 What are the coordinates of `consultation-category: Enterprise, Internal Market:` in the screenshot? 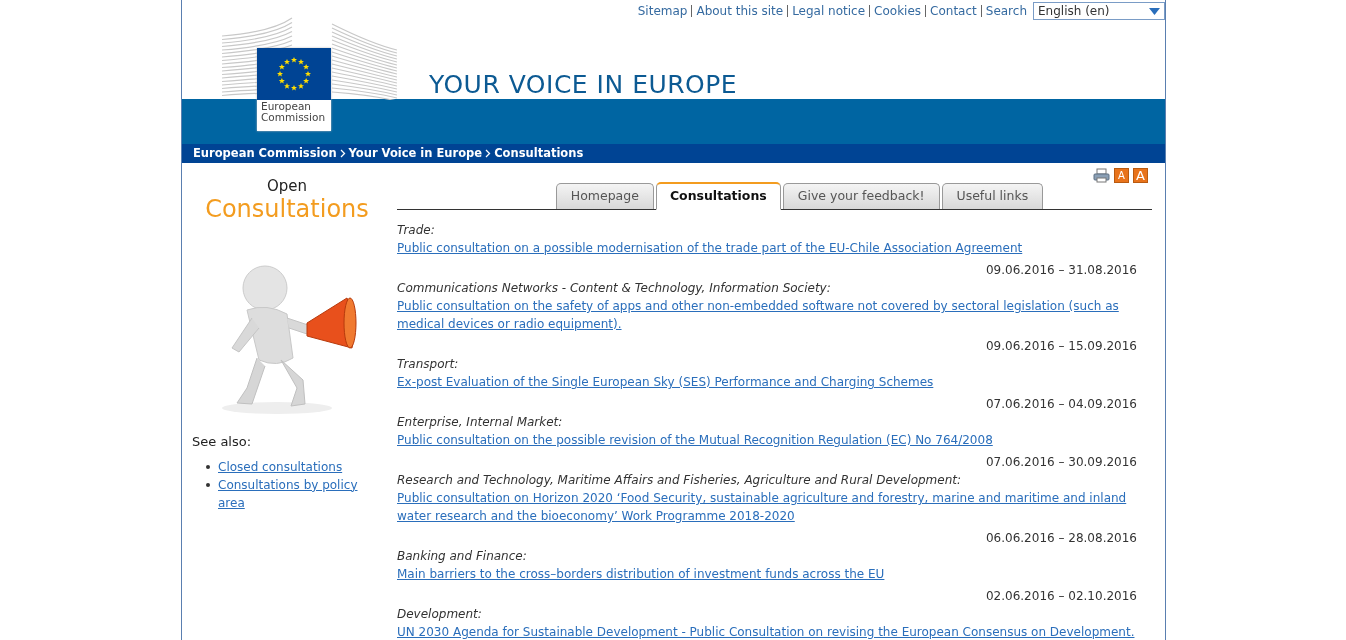 It's located at (480, 422).